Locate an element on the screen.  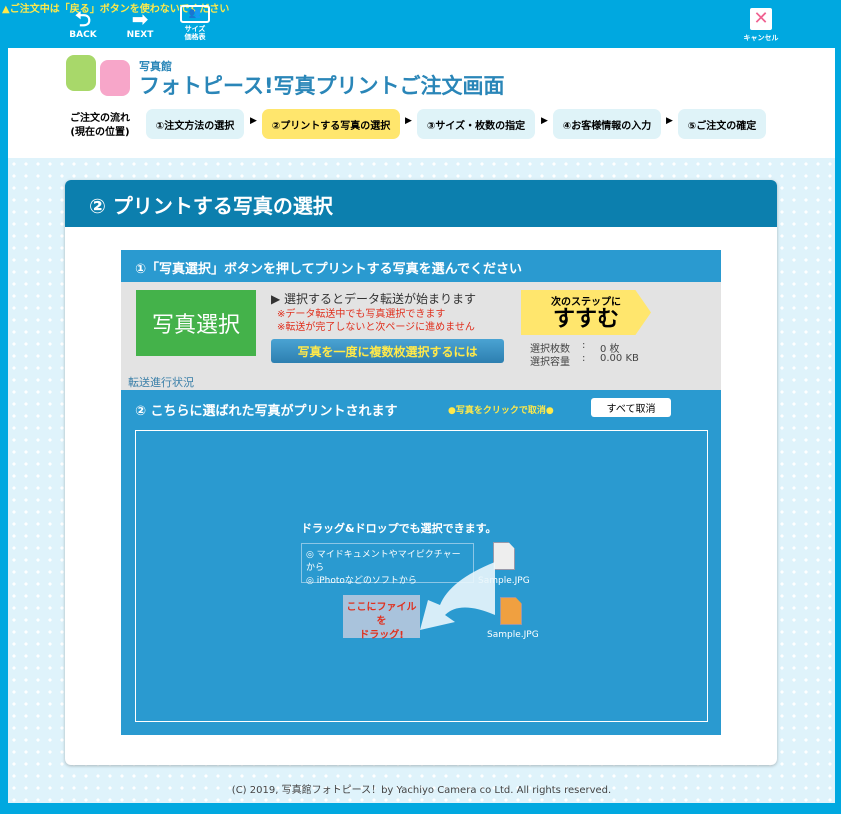
dnd-title: ドラッグ&ドロップでも選択できます。 is located at coordinates (399, 528).